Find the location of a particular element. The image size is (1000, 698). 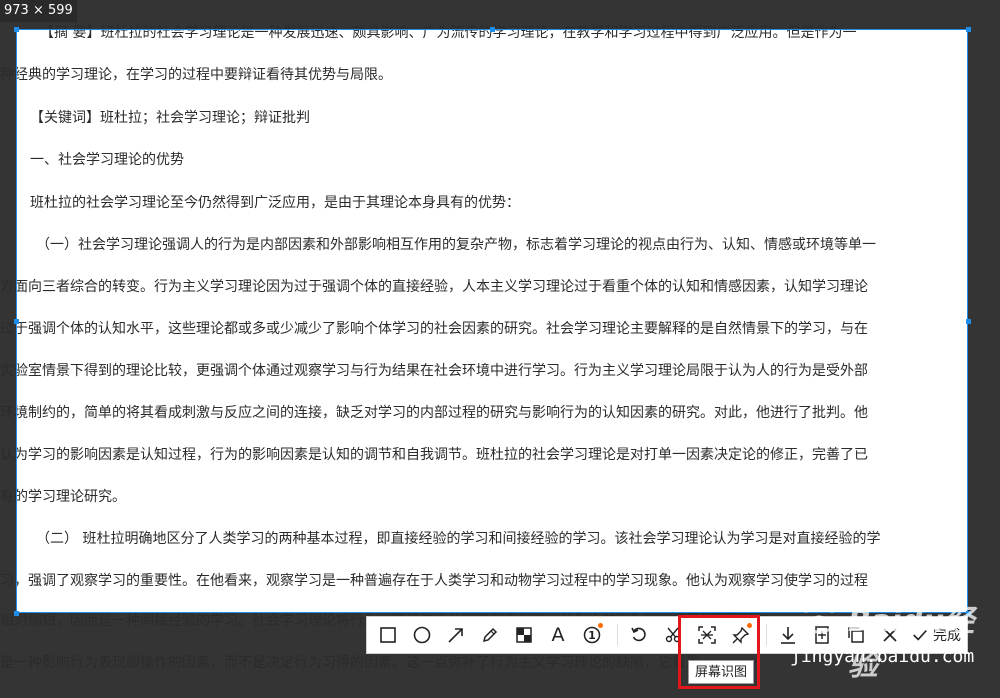

download-icon is located at coordinates (788, 635).